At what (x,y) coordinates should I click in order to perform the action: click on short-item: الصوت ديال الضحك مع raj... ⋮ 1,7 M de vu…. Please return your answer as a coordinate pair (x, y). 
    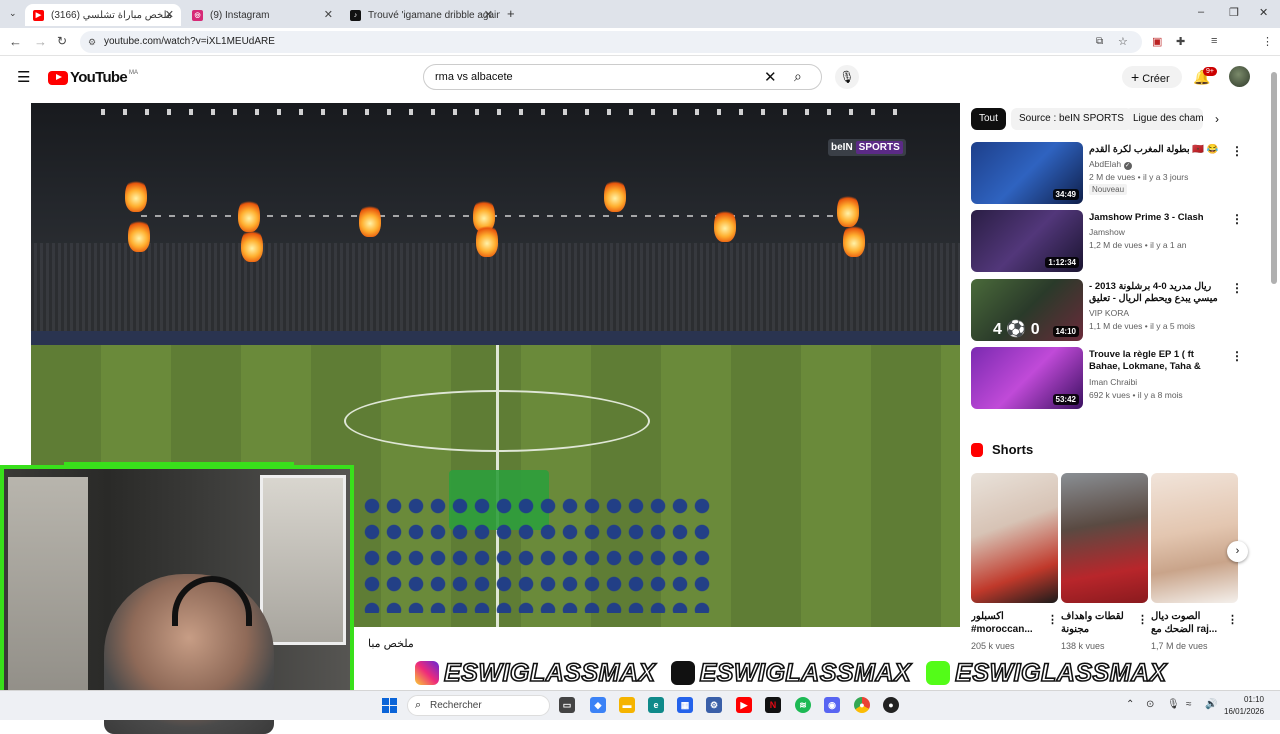
    Looking at the image, I should click on (1194, 562).